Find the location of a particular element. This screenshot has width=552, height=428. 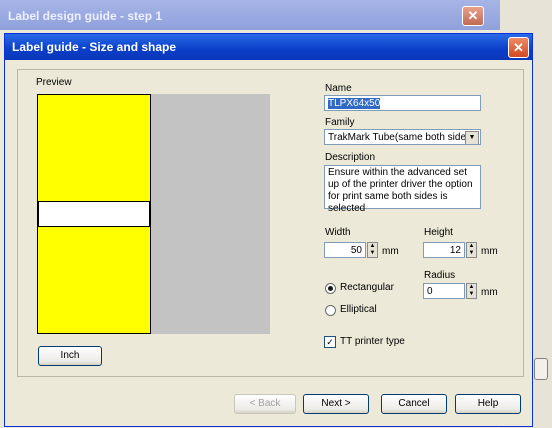

dialog-title-bar: Label guide - Size and shape ✕ is located at coordinates (268, 47).